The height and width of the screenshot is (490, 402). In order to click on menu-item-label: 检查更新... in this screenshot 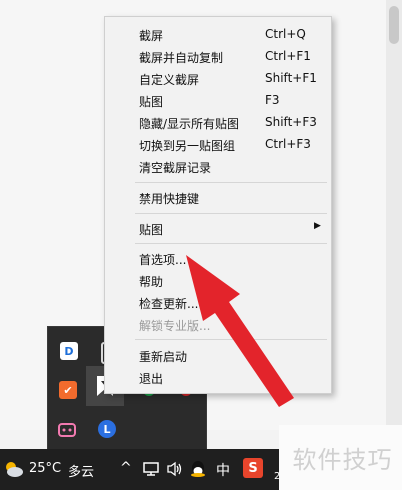, I will do `click(169, 304)`.